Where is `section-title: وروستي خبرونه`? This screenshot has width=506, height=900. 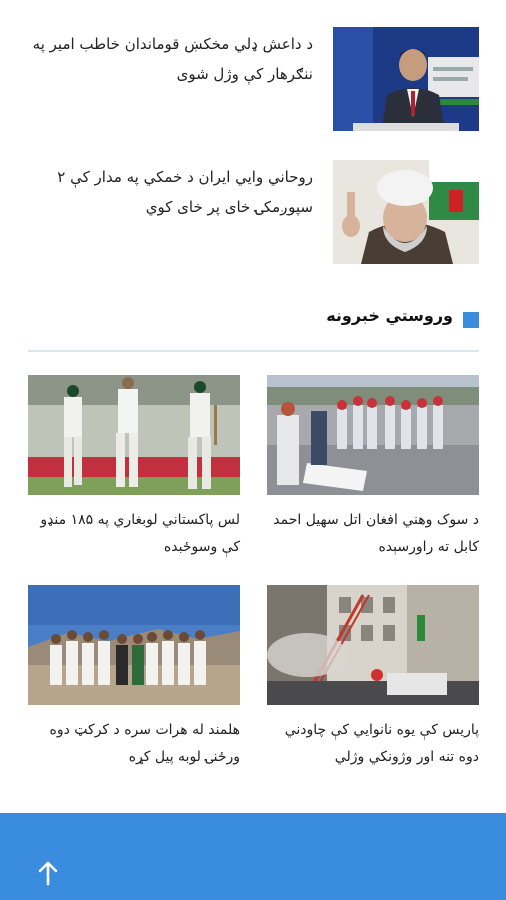
section-title: وروستي خبرونه is located at coordinates (389, 315).